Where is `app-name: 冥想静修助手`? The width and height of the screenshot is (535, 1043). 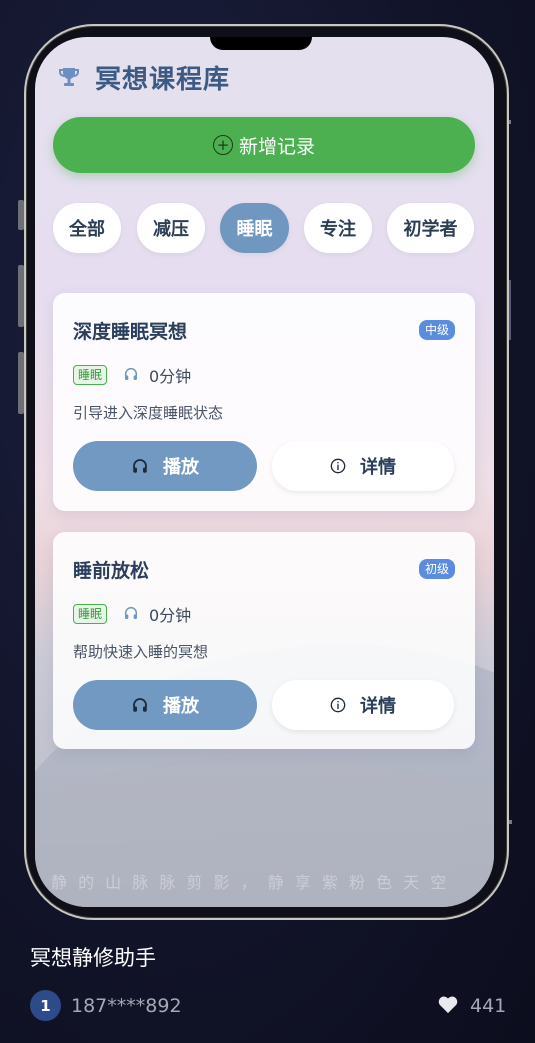
app-name: 冥想静修助手 is located at coordinates (93, 958).